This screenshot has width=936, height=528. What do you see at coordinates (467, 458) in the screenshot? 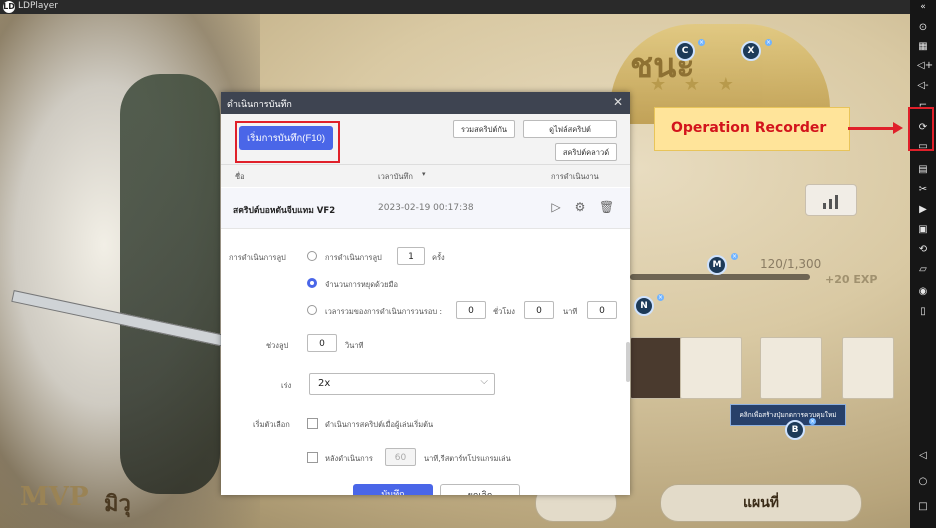
I see `restart-after-suffix: นาที,รีสตาร์ทโปรแกรมเล่น` at bounding box center [467, 458].